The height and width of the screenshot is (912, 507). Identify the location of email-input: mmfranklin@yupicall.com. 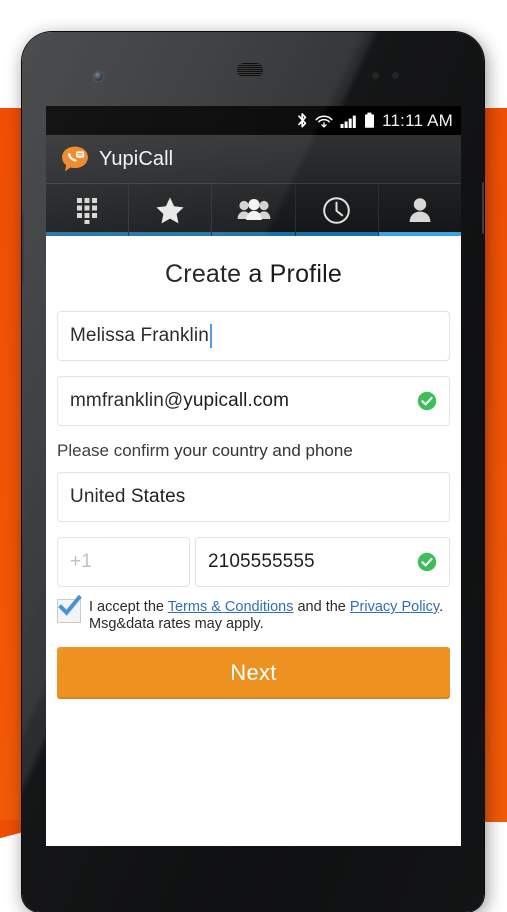
(253, 401).